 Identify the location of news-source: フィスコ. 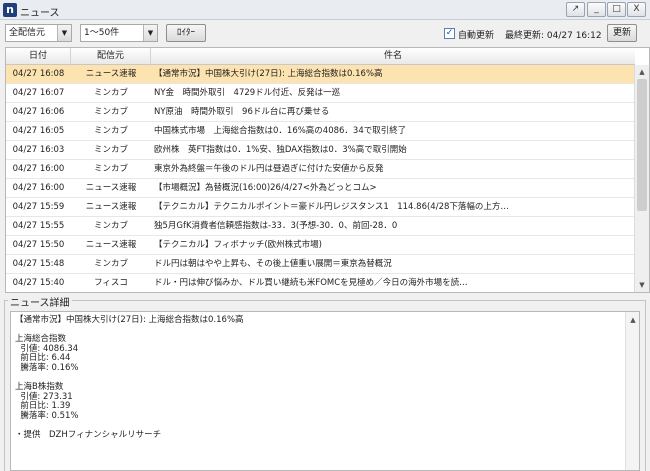
(111, 283).